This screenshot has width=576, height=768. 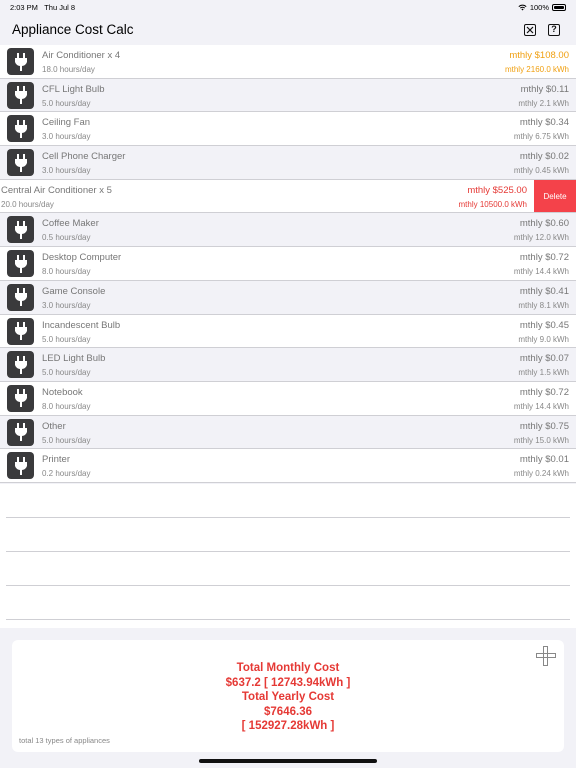 What do you see at coordinates (541, 440) in the screenshot?
I see `appliance-monthly-kwh: mthly 15.0 kWh` at bounding box center [541, 440].